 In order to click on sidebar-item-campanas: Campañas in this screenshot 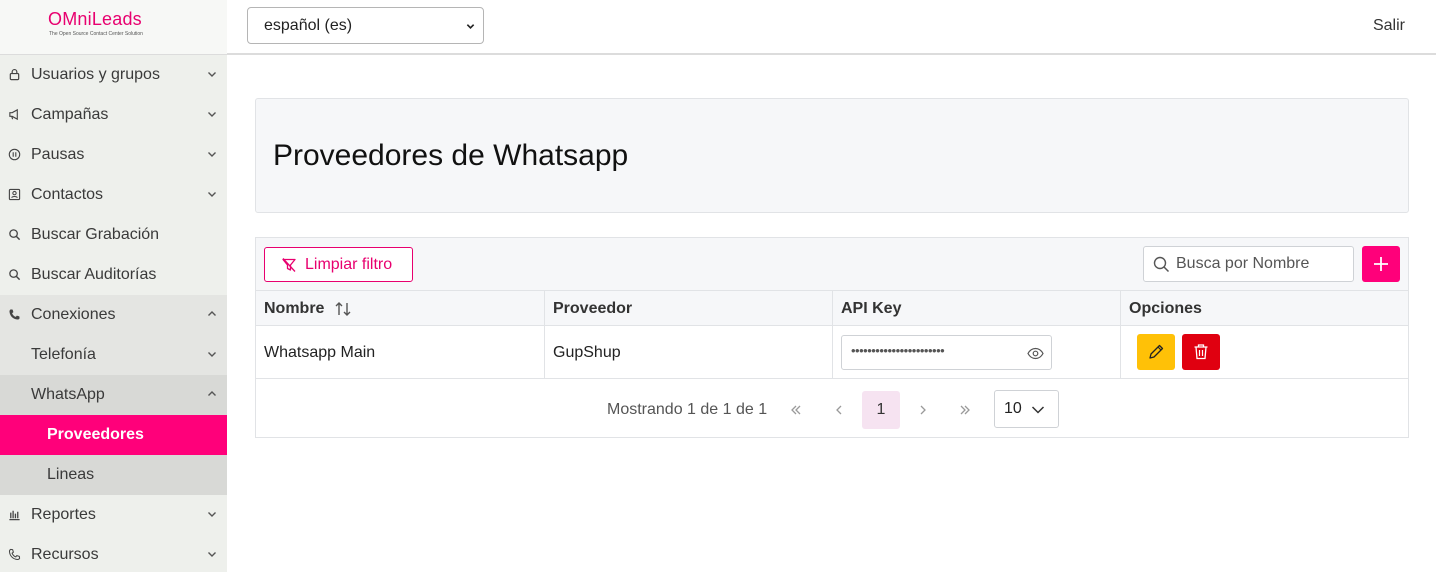, I will do `click(113, 115)`.